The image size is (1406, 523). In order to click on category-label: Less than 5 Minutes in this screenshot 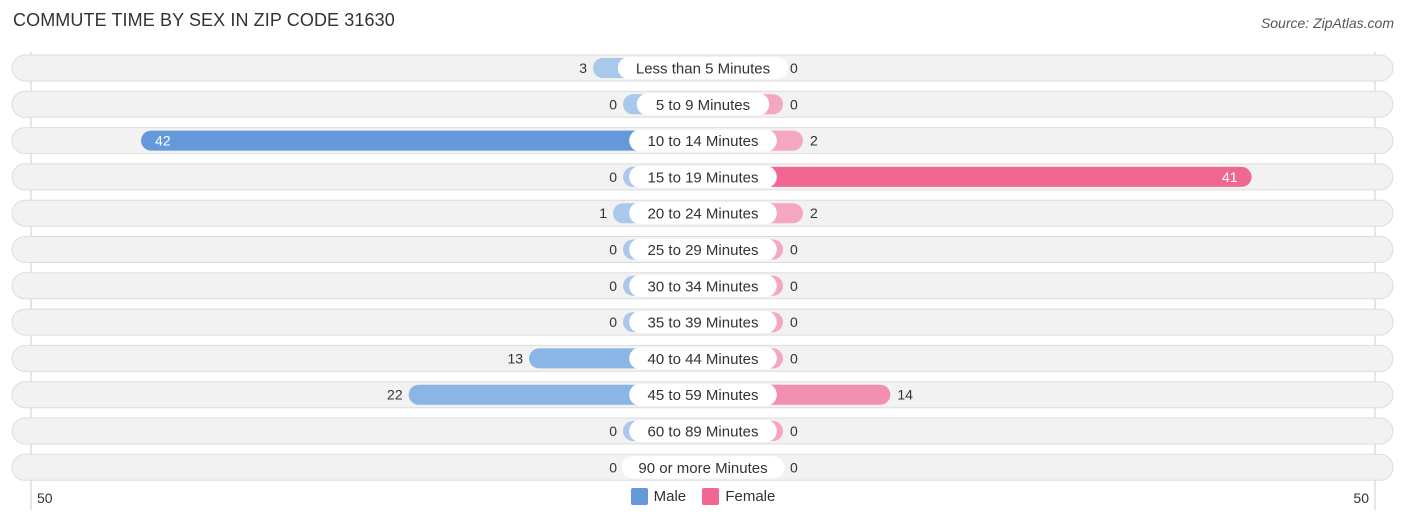, I will do `click(703, 69)`.